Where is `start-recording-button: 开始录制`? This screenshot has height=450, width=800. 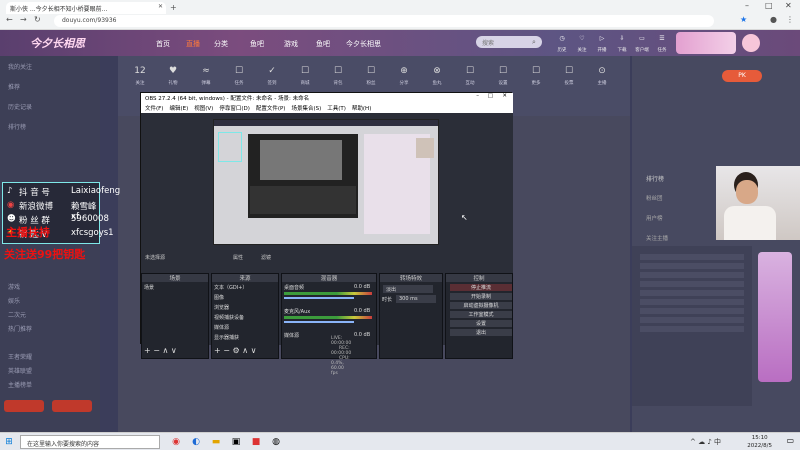 start-recording-button: 开始录制 is located at coordinates (481, 296).